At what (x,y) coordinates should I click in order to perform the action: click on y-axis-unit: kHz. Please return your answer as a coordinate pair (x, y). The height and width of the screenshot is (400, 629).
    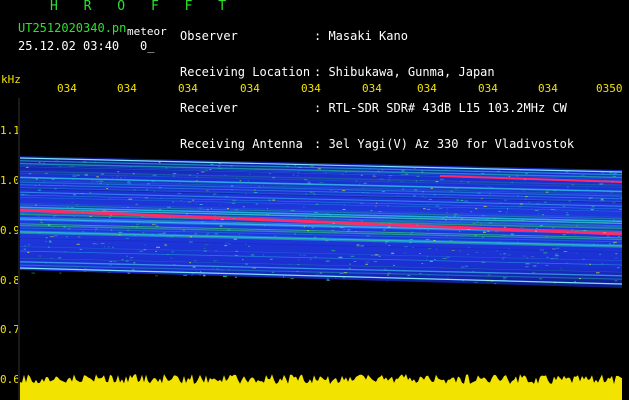
    Looking at the image, I should click on (11, 79).